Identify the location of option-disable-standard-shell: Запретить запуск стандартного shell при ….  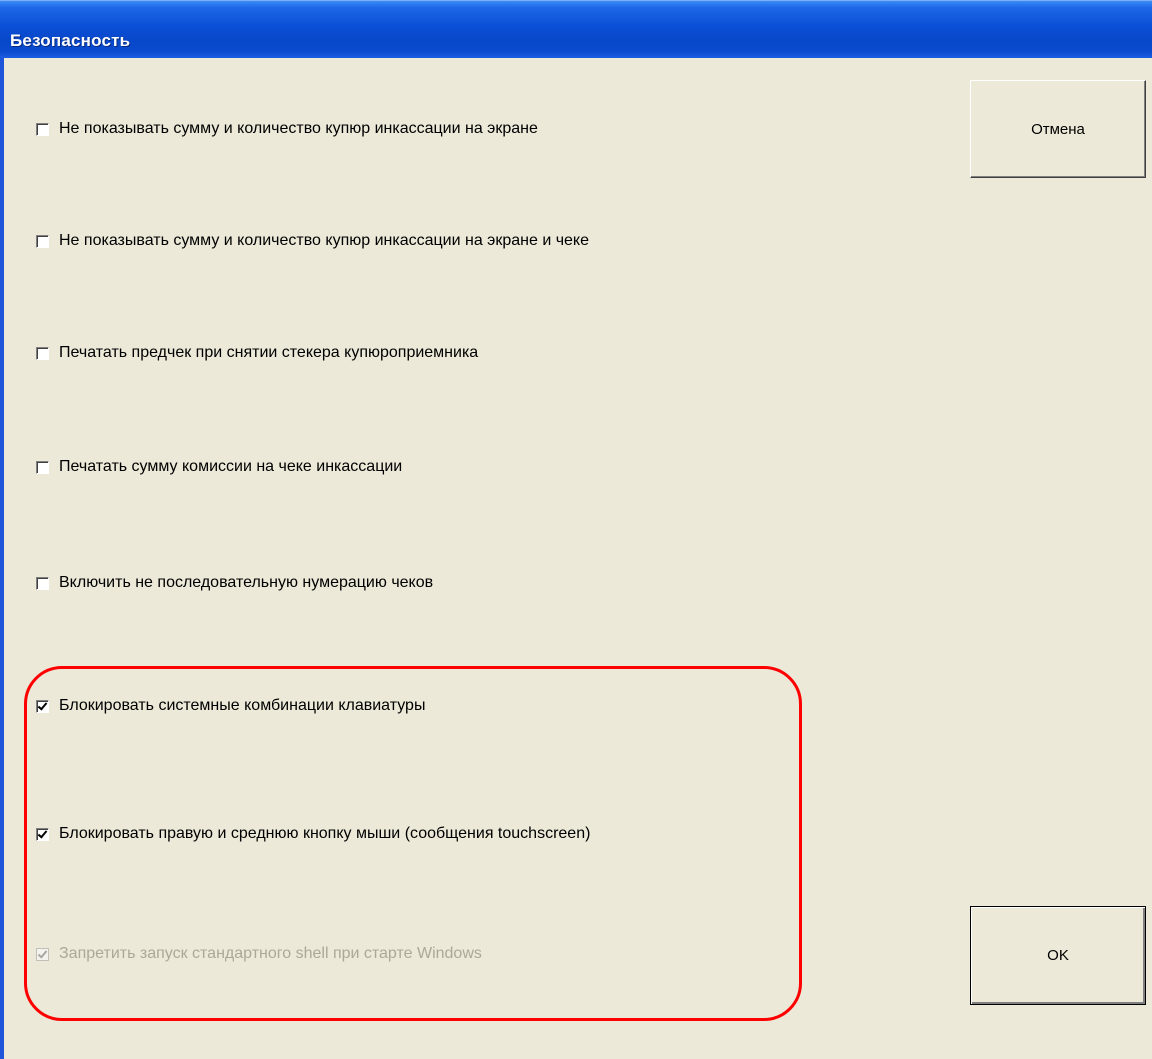
(259, 954).